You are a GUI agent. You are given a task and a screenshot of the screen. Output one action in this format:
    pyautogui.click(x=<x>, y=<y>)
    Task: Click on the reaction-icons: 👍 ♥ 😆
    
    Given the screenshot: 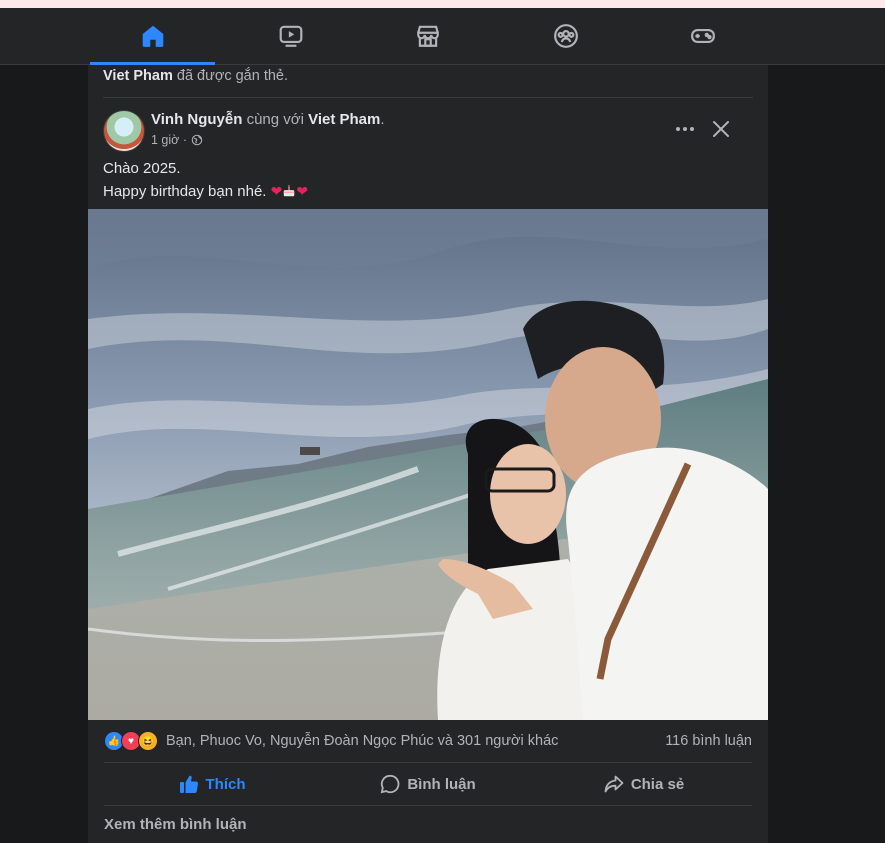 What is the action you would take?
    pyautogui.click(x=135, y=741)
    